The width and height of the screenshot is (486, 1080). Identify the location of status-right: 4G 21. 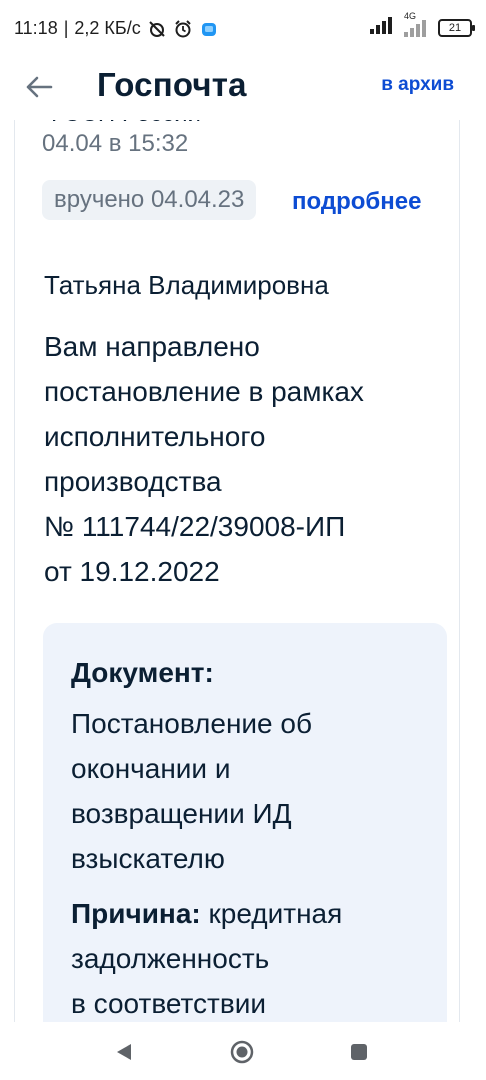
(422, 25).